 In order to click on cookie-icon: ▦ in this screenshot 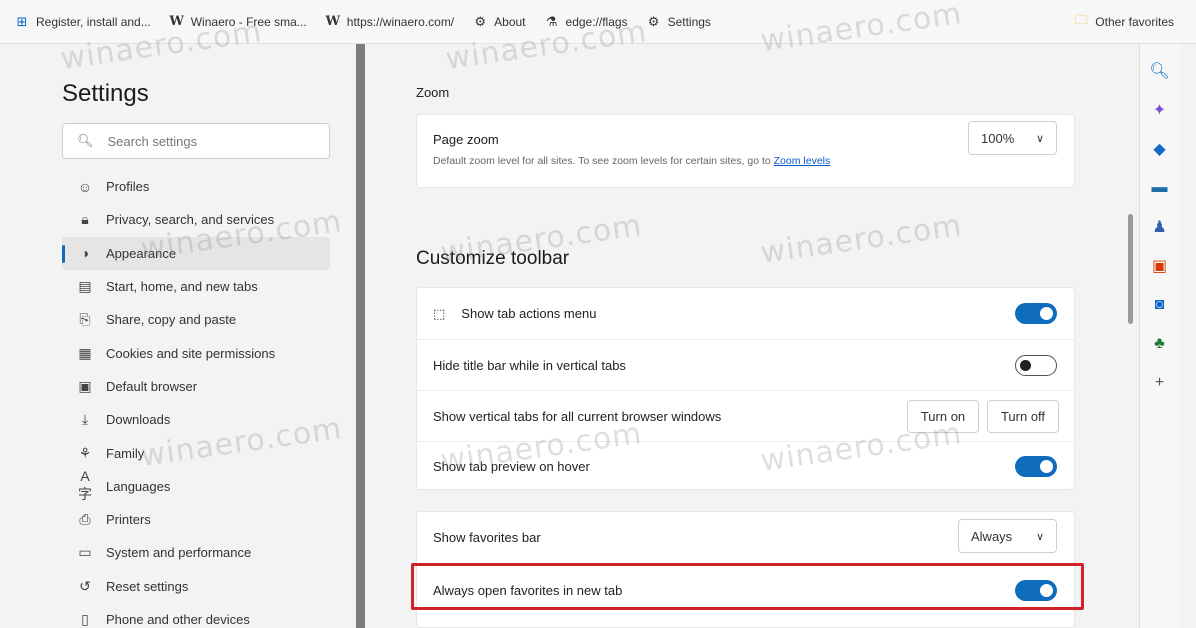, I will do `click(85, 352)`.